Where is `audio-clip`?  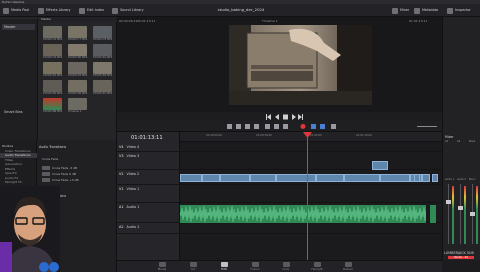
audio-clip is located at coordinates (433, 214).